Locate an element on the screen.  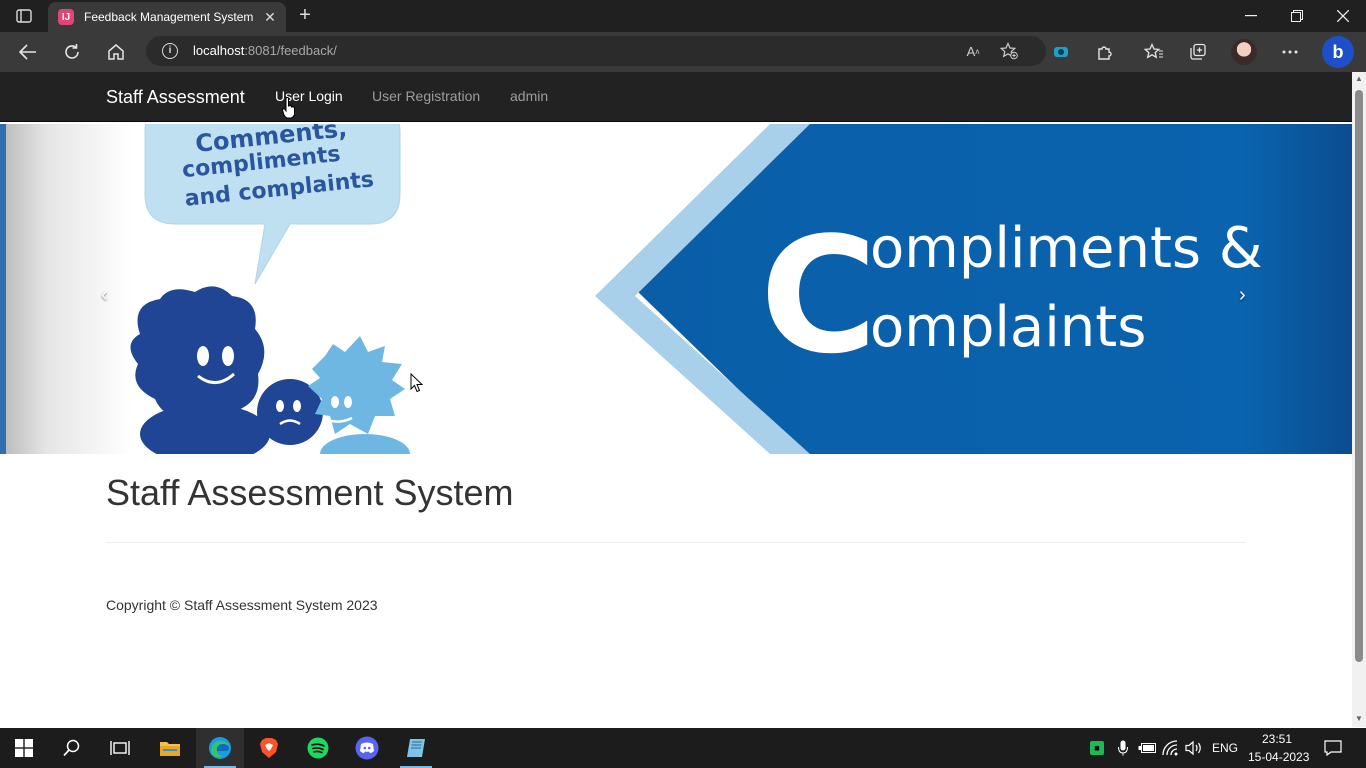
banner-big-letter: C is located at coordinates (818, 295).